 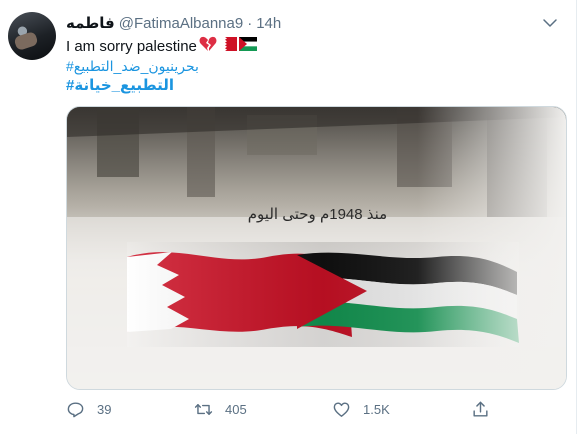 What do you see at coordinates (120, 86) in the screenshot?
I see `hashtag-link: #التطبيع_خيانة` at bounding box center [120, 86].